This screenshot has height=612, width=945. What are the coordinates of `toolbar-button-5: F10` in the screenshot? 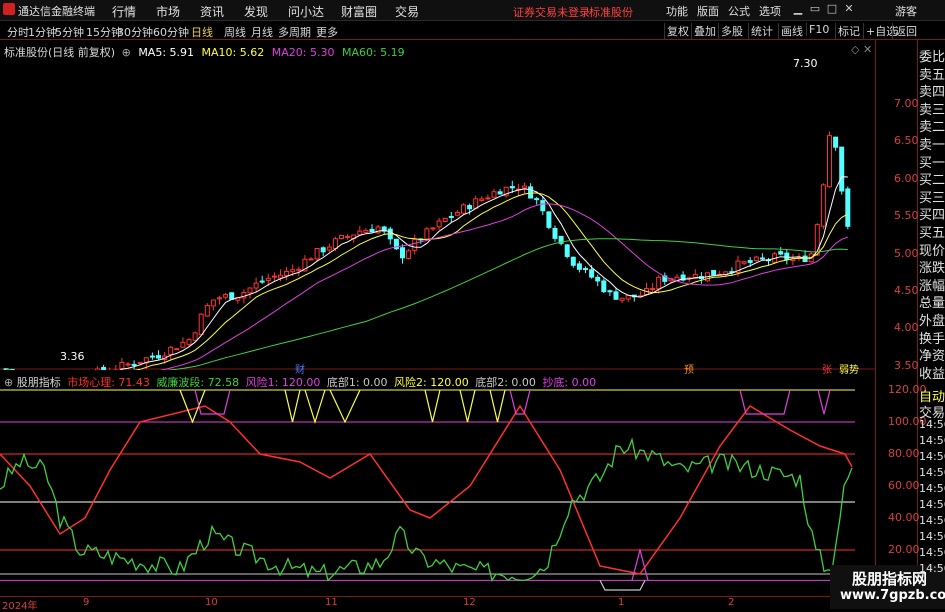 It's located at (818, 29).